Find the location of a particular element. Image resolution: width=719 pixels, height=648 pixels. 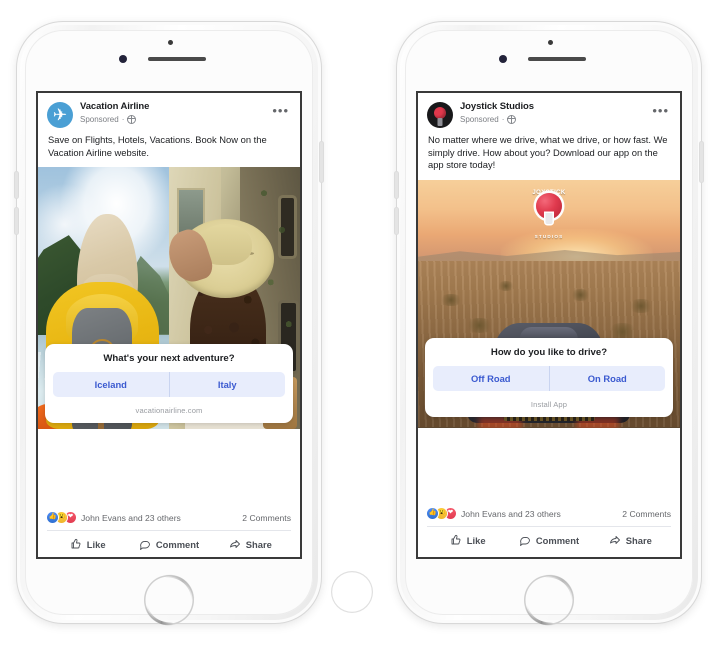

decorative-circle-outline is located at coordinates (352, 592).